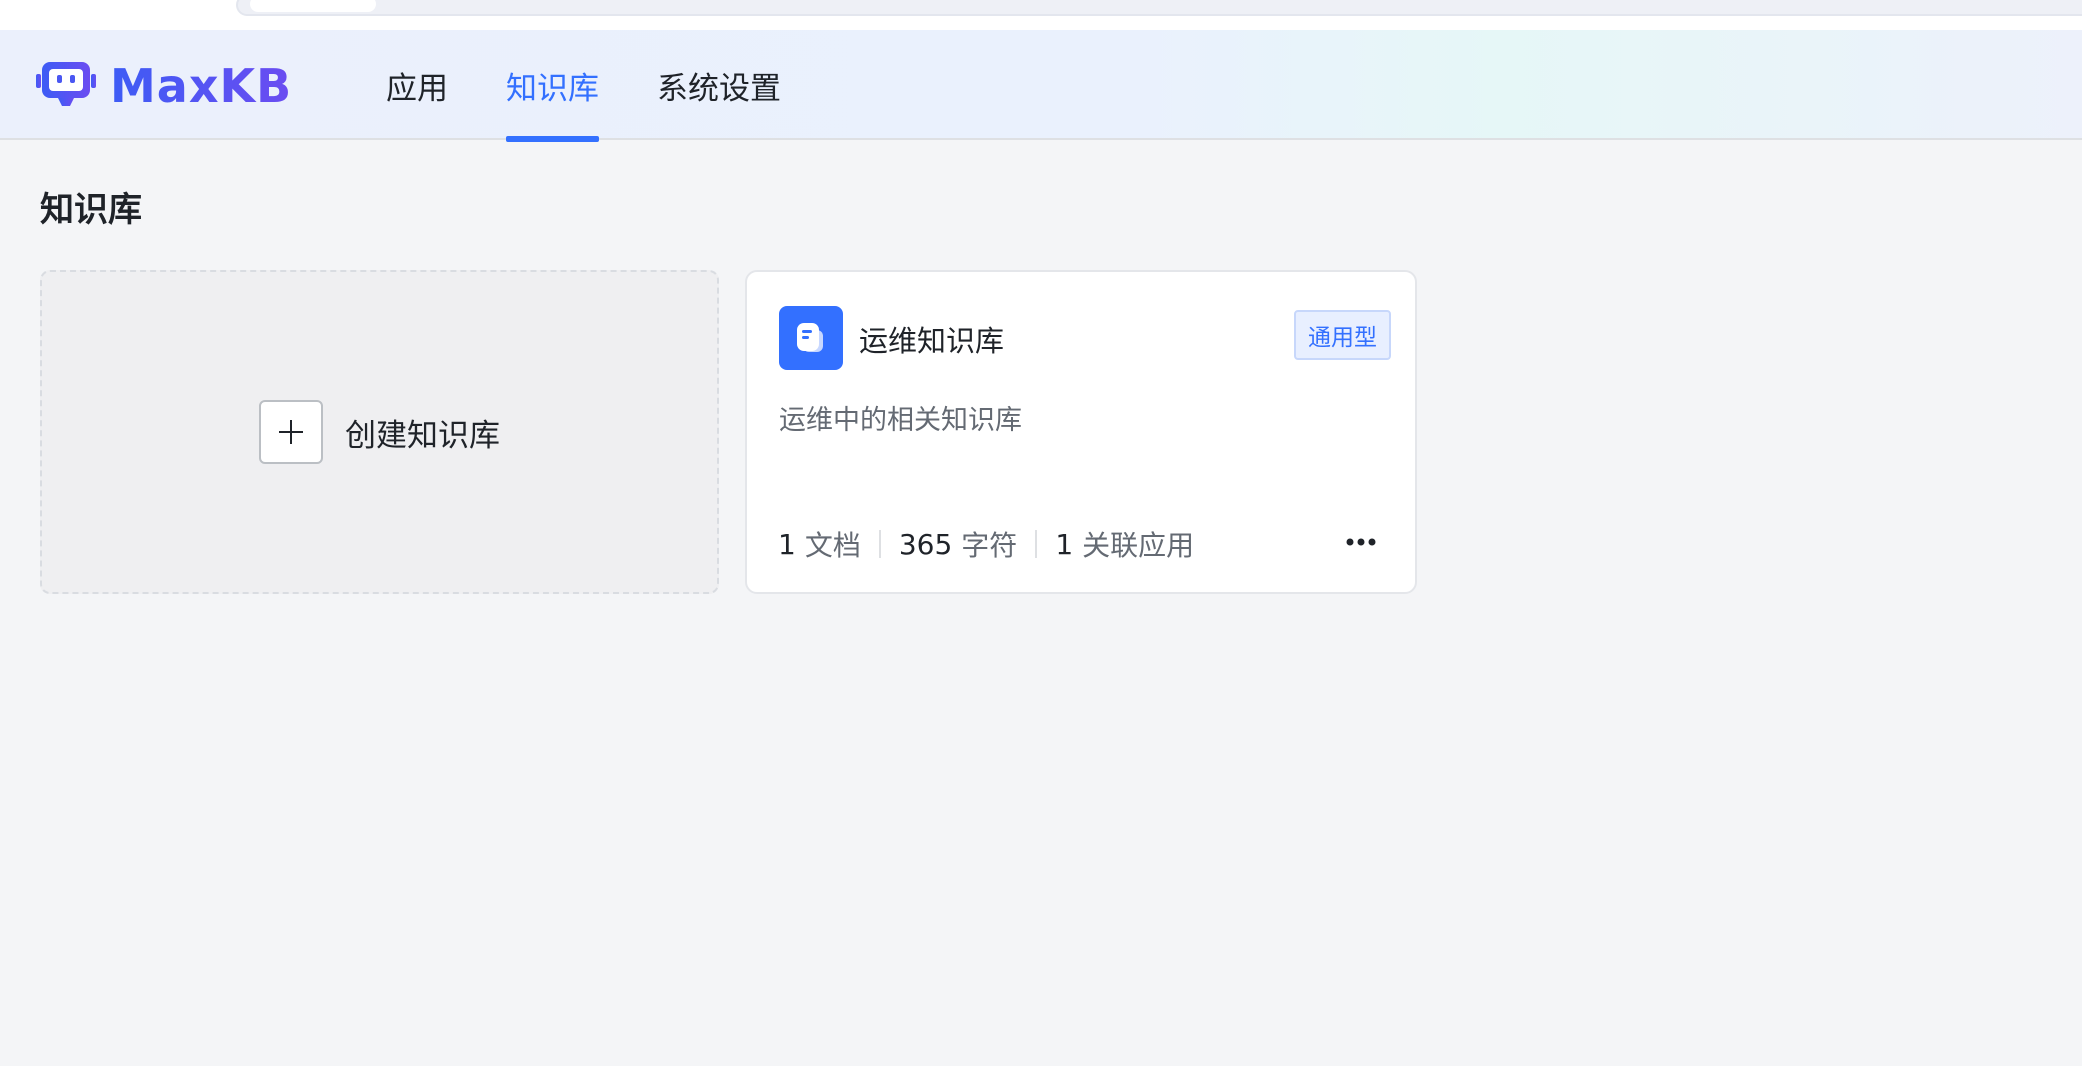 Image resolution: width=2082 pixels, height=1066 pixels. I want to click on docs-label: 文档, so click(832, 545).